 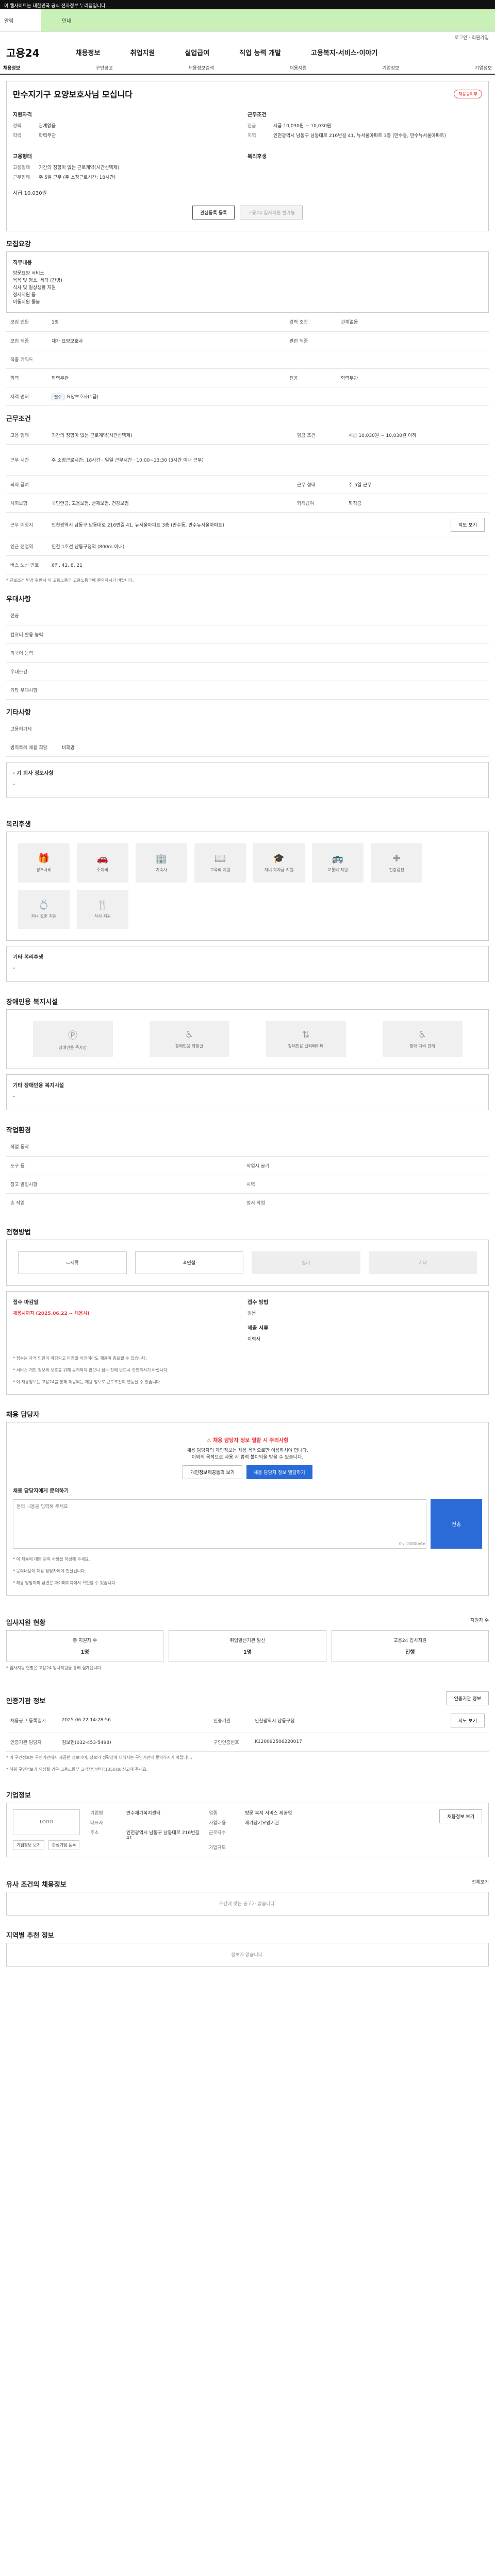 What do you see at coordinates (279, 863) in the screenshot?
I see `welfare-item: 🎓 자녀 학자금 지원` at bounding box center [279, 863].